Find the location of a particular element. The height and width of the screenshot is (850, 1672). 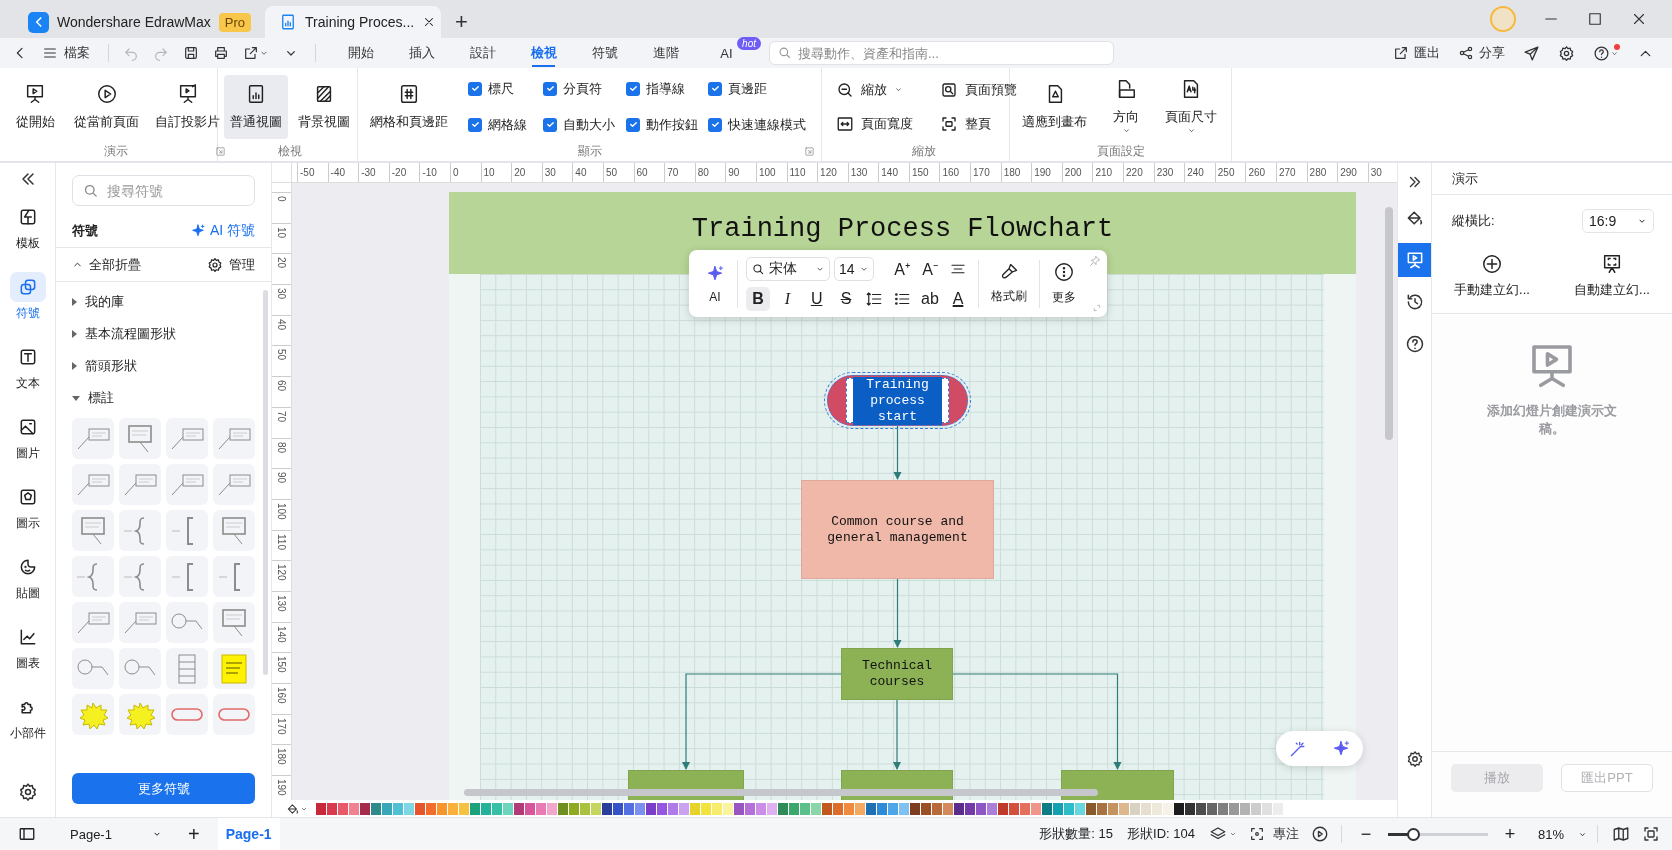

ribbon-button: 方向 is located at coordinates (1126, 106).